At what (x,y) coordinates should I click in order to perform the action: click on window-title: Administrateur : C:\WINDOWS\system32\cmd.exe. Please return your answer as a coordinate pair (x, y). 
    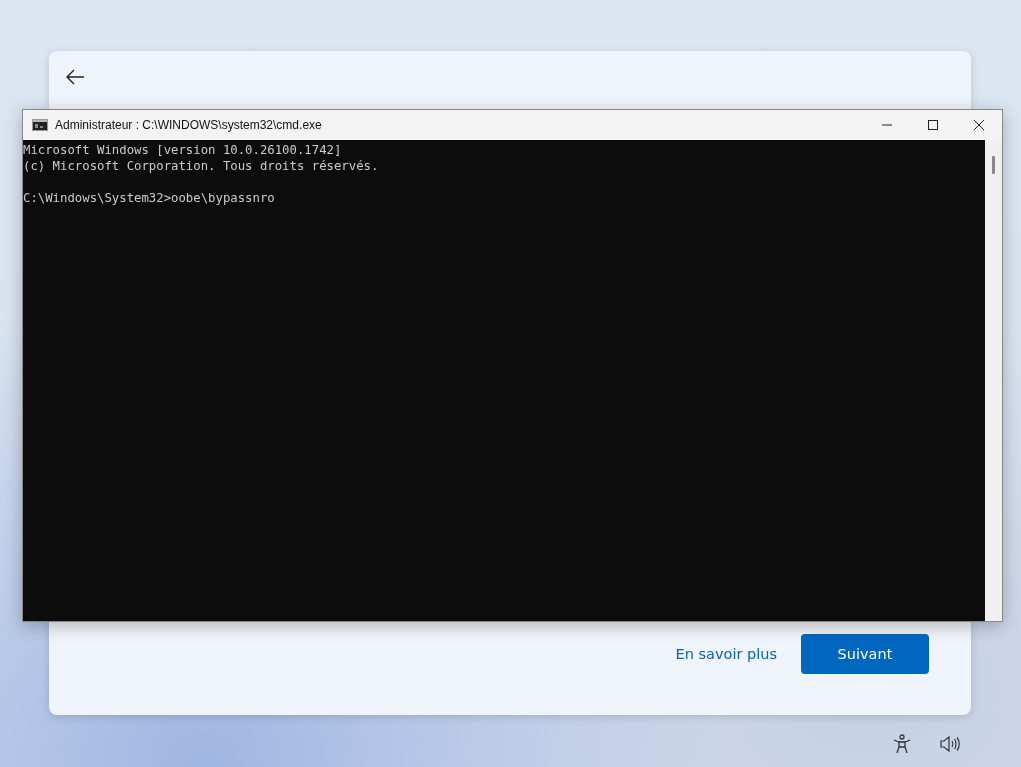
    Looking at the image, I should click on (189, 125).